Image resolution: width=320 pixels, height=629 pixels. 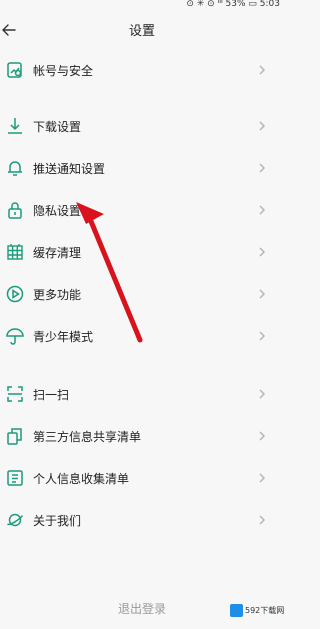 I want to click on settings-item-label: 缓存清理, so click(x=57, y=253).